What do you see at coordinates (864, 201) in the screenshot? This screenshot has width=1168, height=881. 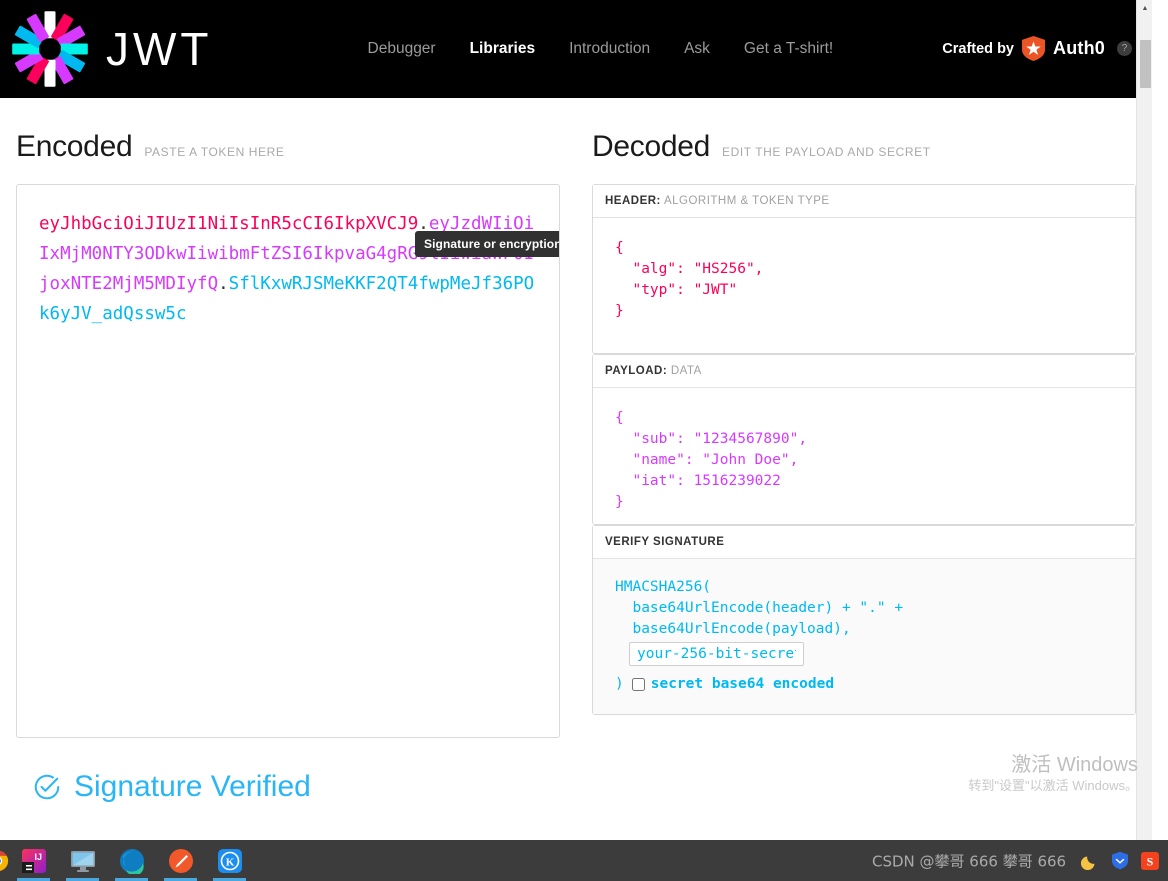 I see `decoded-header-label: HEADER: ALGORITHM & TOKEN TYPE` at bounding box center [864, 201].